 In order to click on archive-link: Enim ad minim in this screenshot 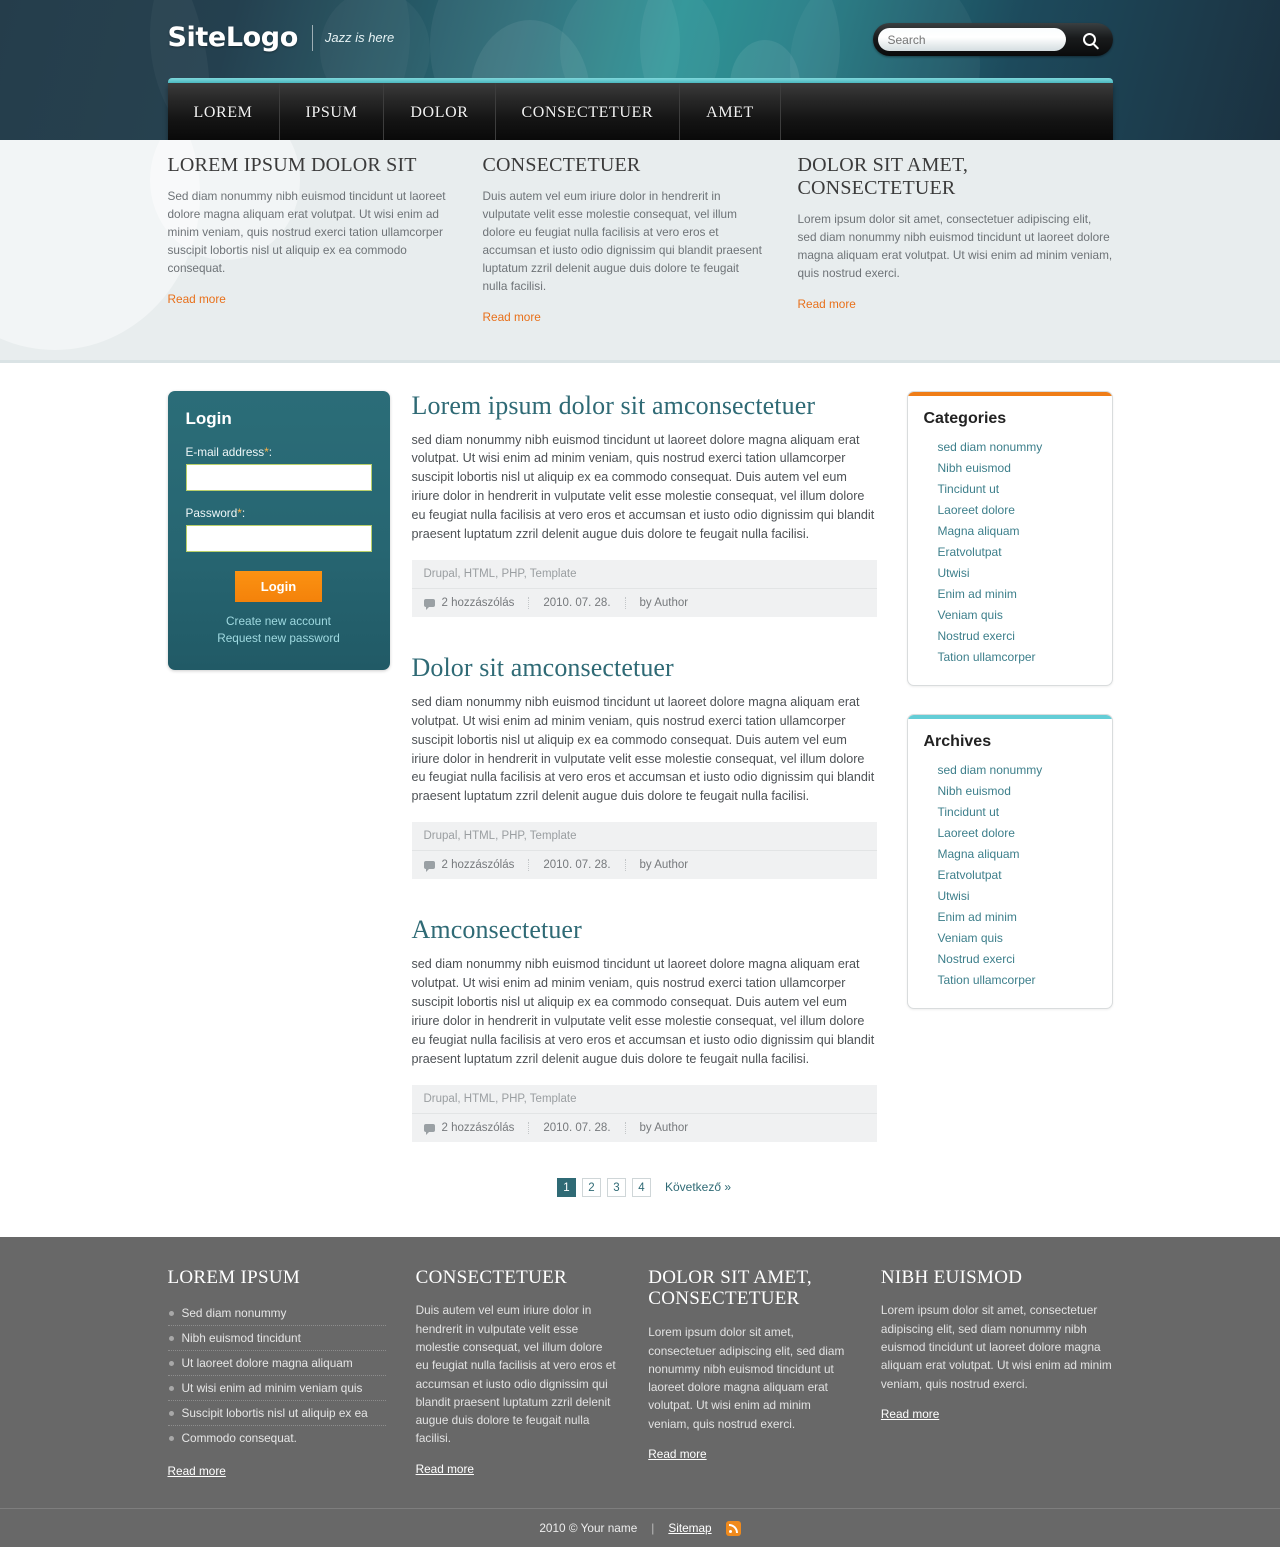, I will do `click(1017, 917)`.